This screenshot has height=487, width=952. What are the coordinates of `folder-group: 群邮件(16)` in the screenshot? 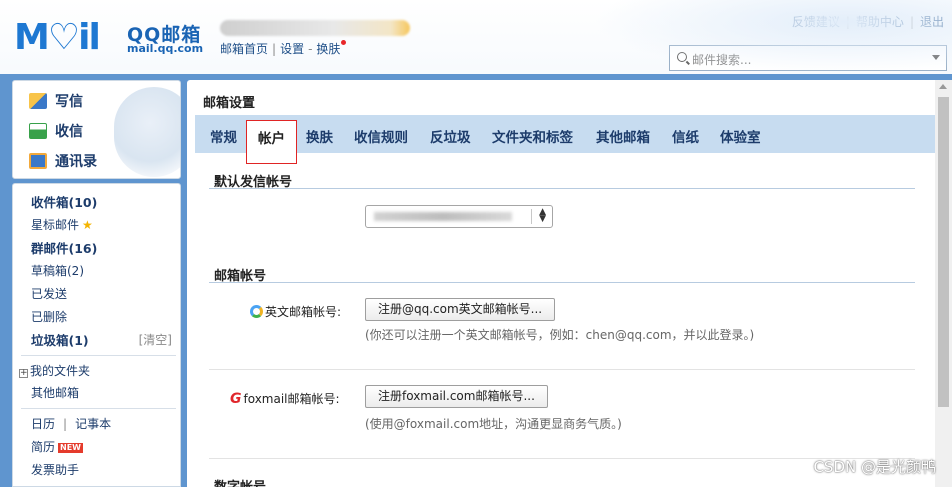 It's located at (64, 247).